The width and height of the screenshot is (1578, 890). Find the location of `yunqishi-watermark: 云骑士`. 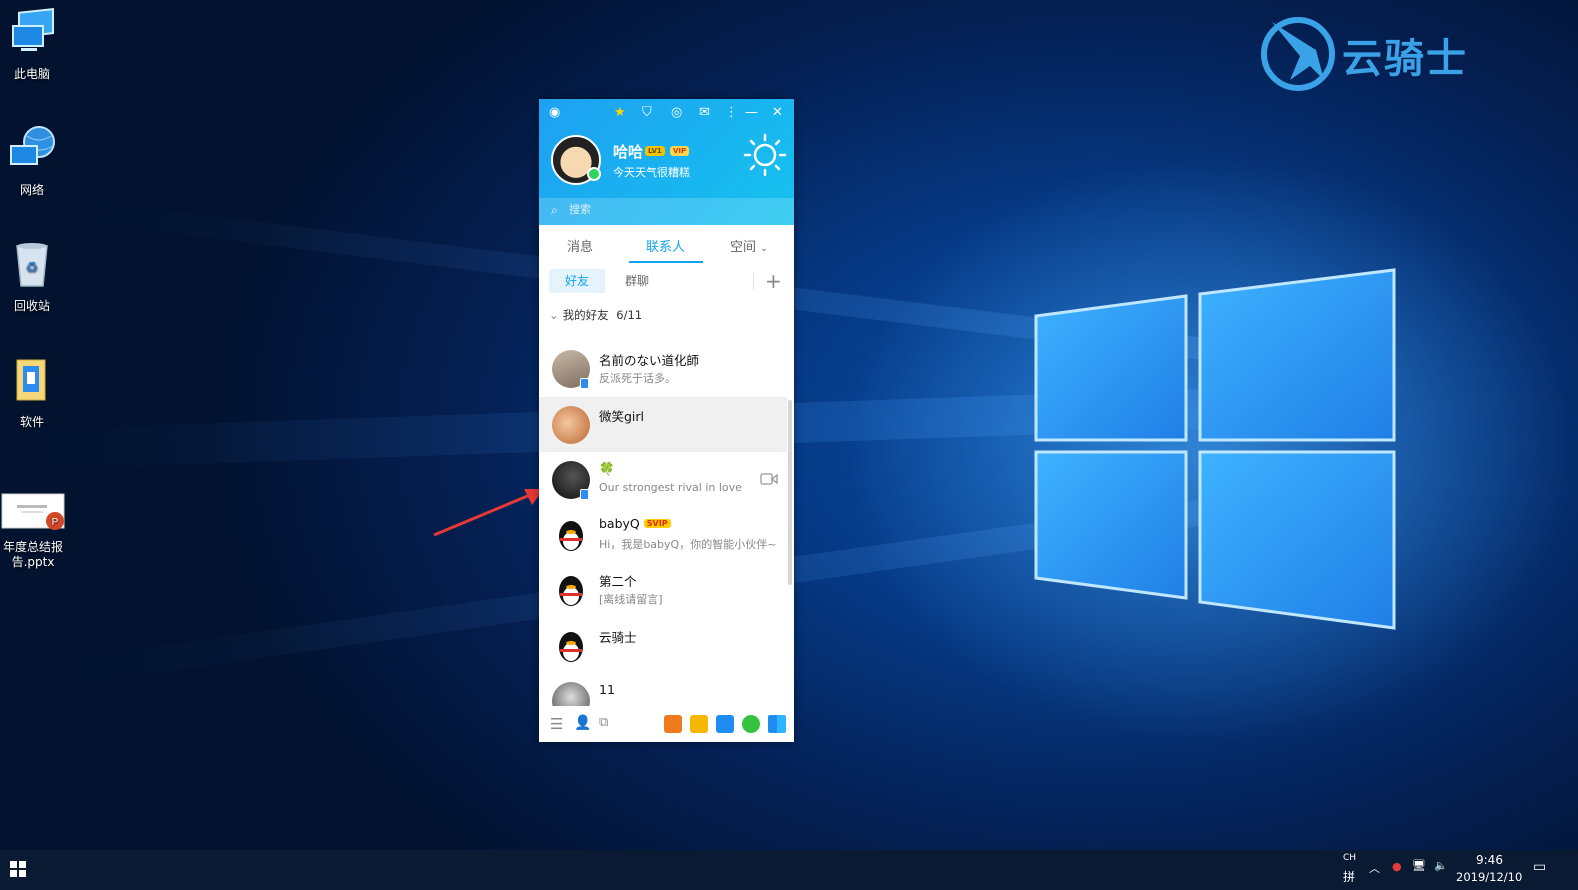

yunqishi-watermark: 云骑士 is located at coordinates (1391, 52).